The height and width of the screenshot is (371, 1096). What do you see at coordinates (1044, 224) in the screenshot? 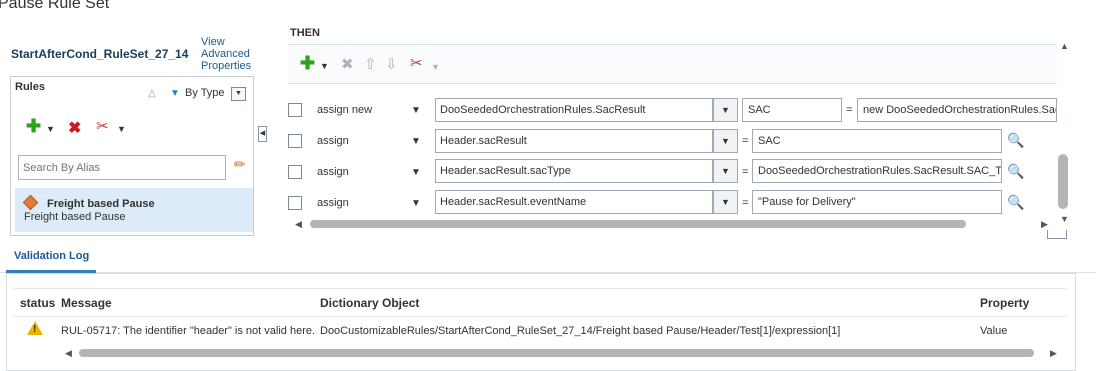
I see `scroll-right-icon: ▶` at bounding box center [1044, 224].